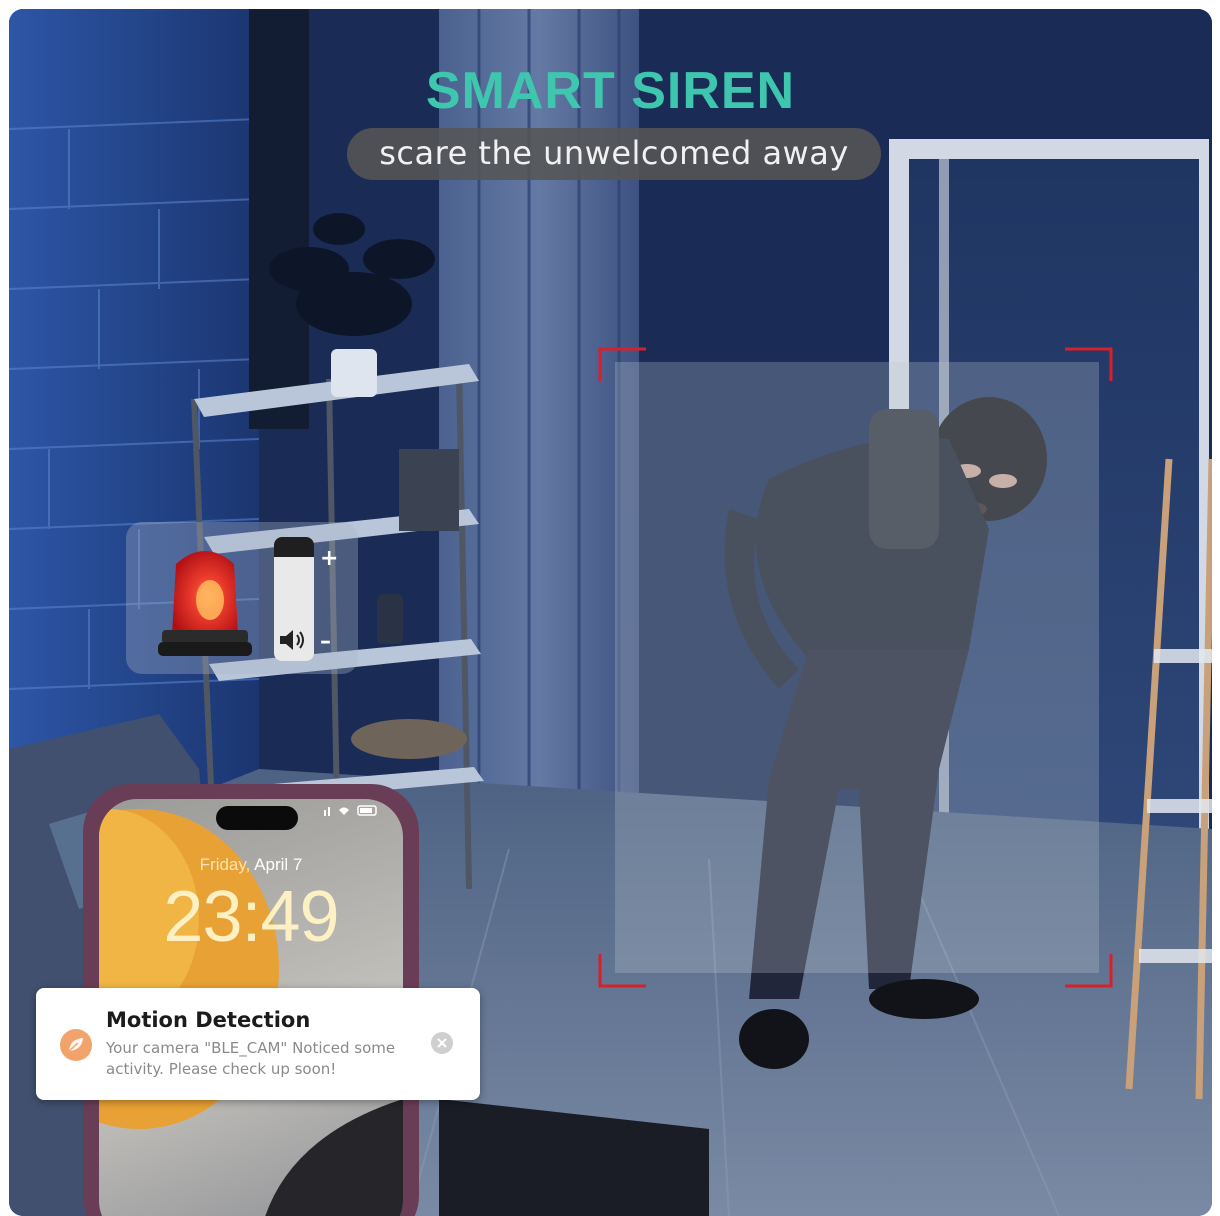 This screenshot has height=1216, width=1220. Describe the element at coordinates (292, 640) in the screenshot. I see `speaker-icon` at that location.